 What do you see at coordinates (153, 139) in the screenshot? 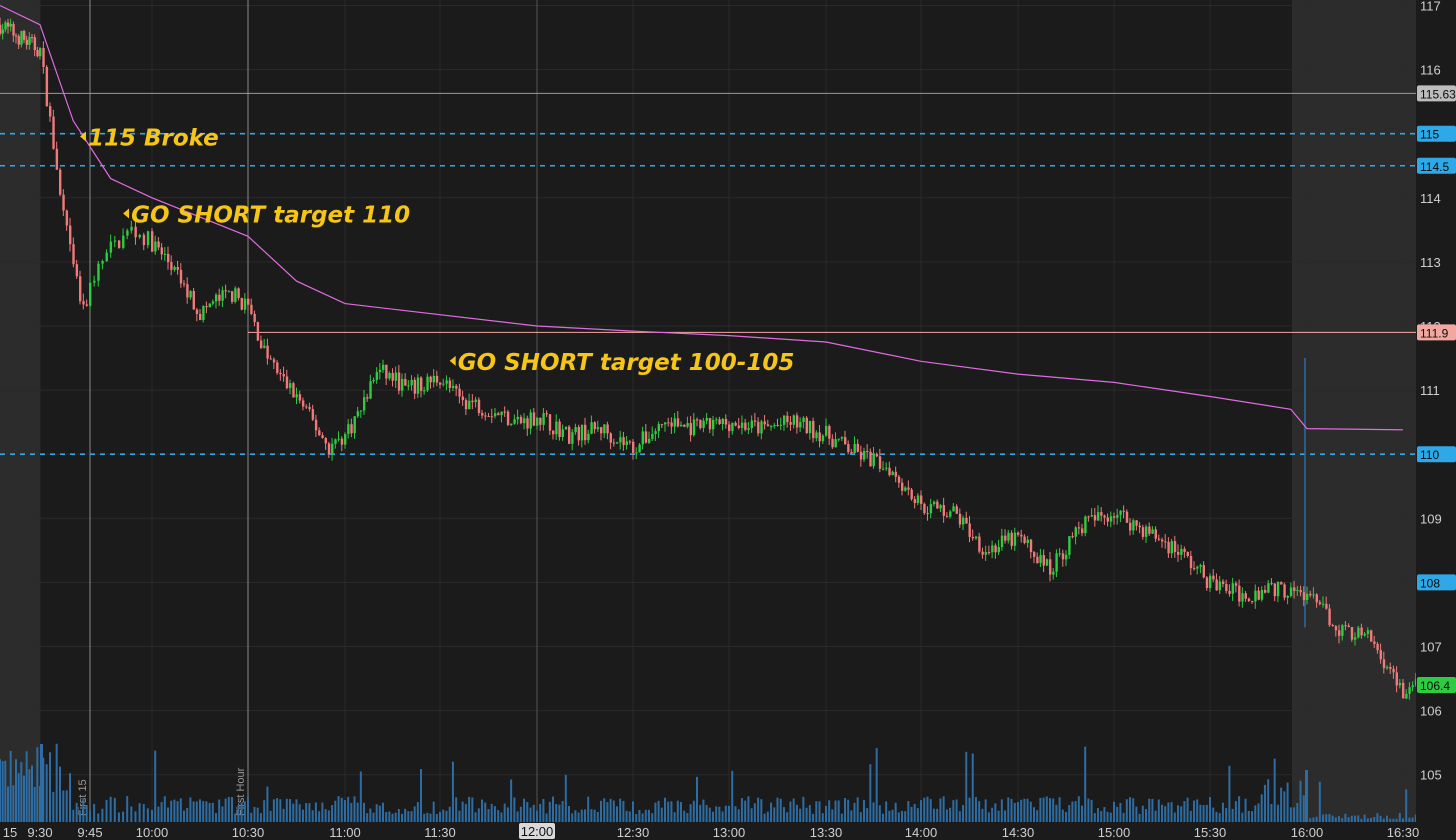
I see `annotation-text-0: 115 Broke` at bounding box center [153, 139].